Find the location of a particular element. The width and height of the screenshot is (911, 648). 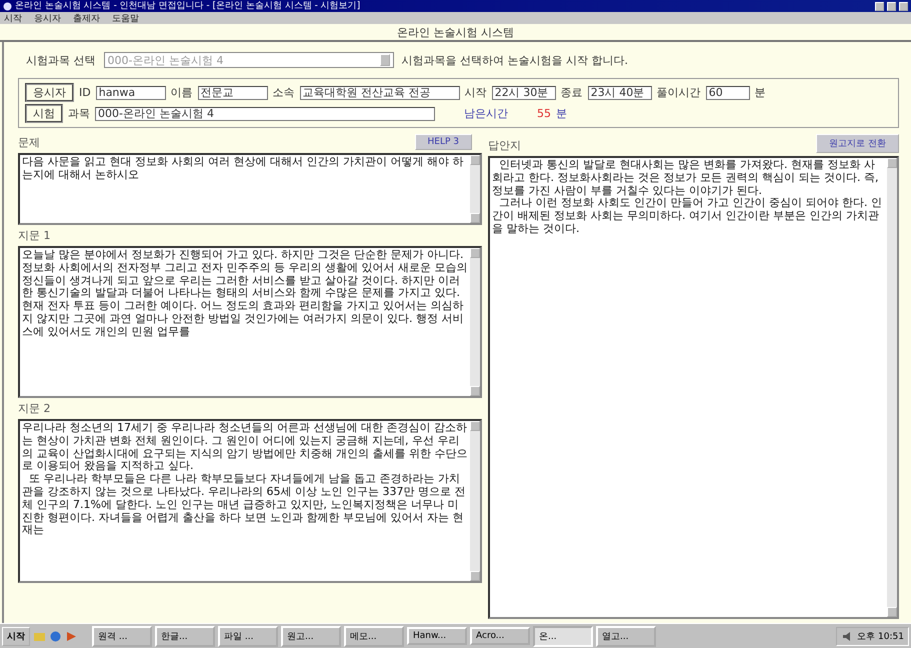

remaining-time-value: 55 is located at coordinates (544, 113).